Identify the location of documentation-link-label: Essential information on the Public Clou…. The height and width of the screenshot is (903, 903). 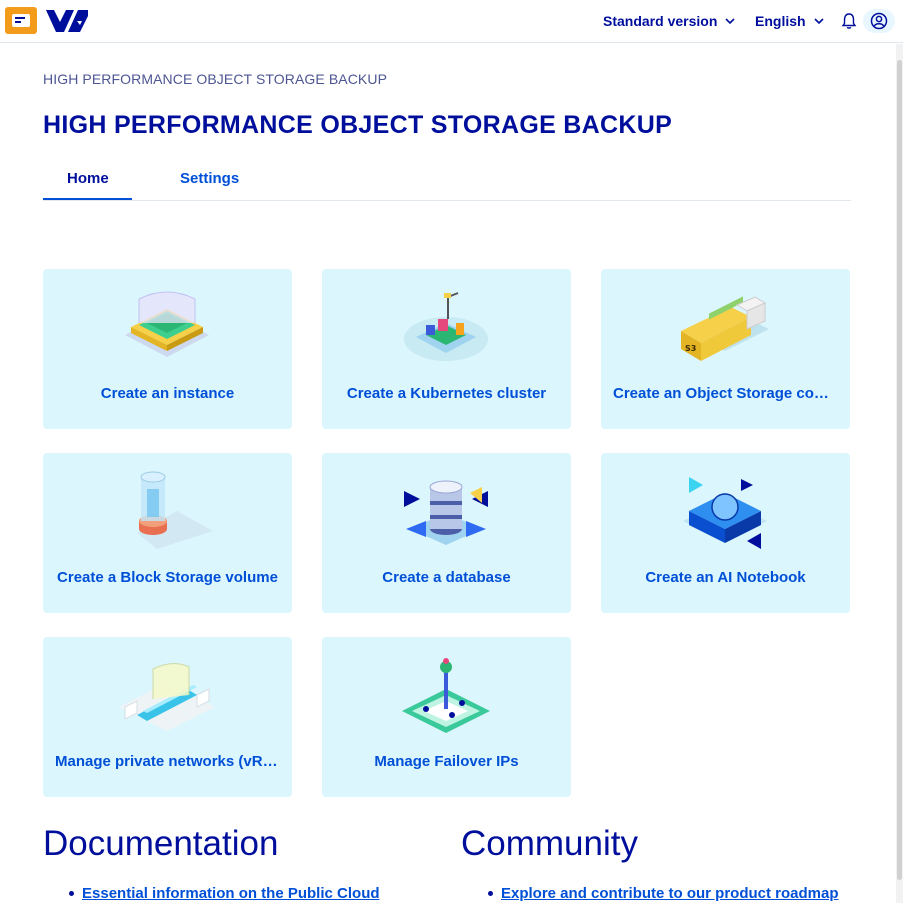
(231, 893).